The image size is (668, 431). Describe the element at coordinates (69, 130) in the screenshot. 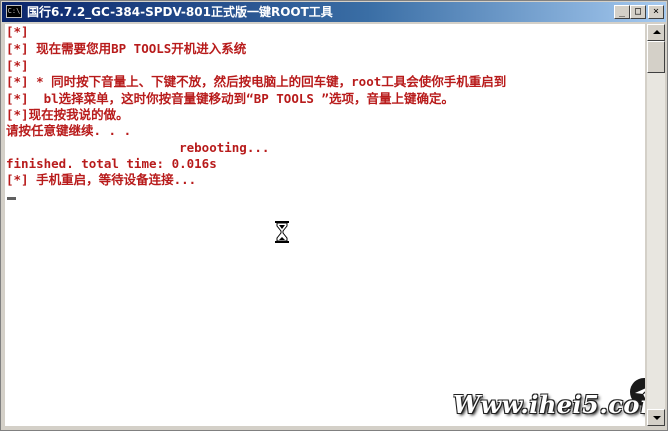

I see `console-line: 请按任意键继续. . .` at that location.